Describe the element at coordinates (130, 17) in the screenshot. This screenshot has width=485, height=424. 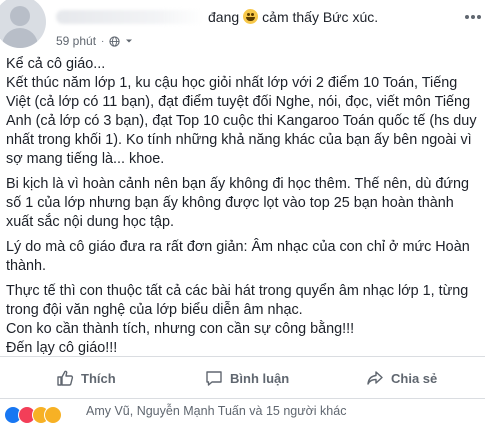
I see `author-name-blurred` at that location.